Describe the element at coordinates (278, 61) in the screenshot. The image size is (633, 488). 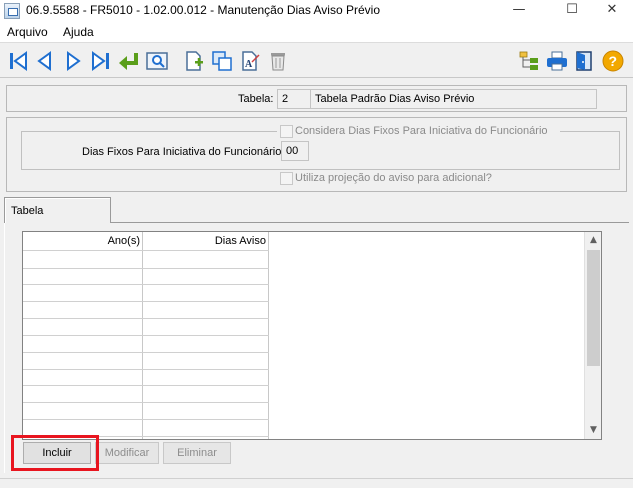
I see `delete-icon` at that location.